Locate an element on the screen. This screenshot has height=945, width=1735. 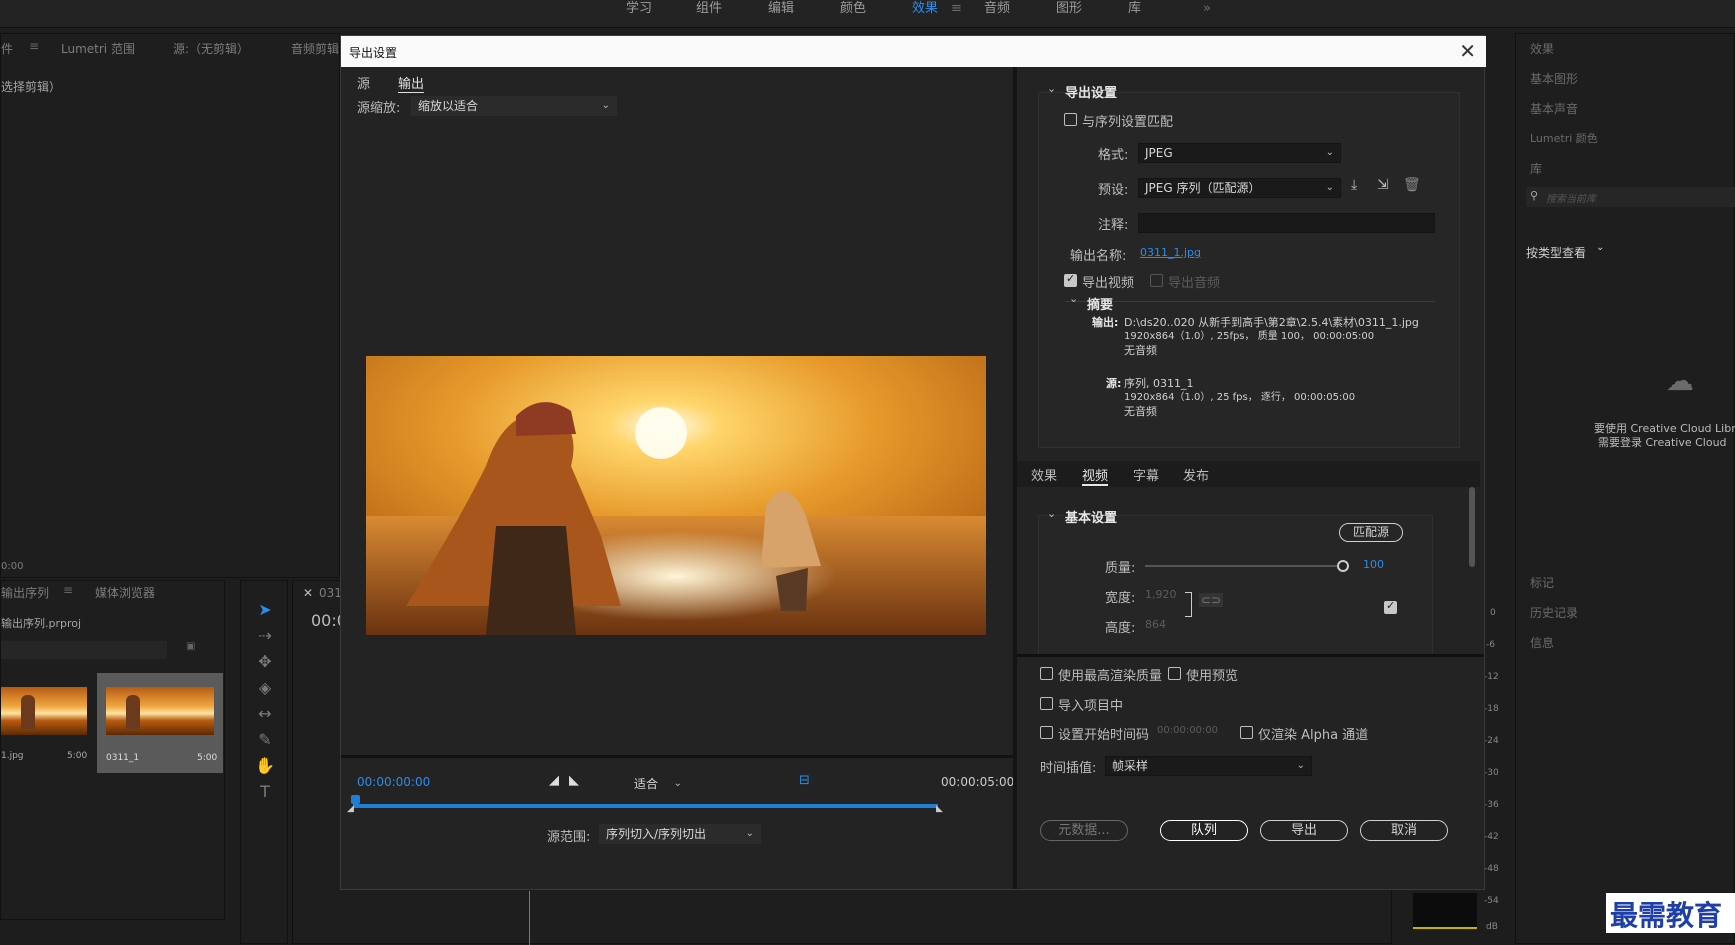
workspace-tab-effects: 效果 is located at coordinates (925, 9).